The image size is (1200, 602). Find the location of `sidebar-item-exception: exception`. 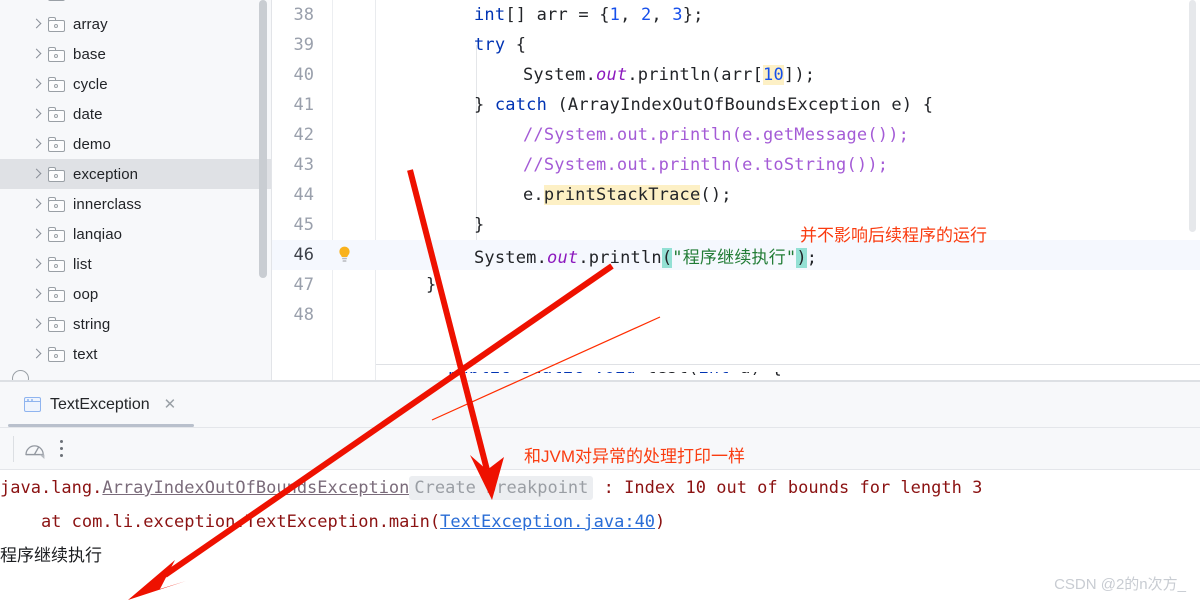

sidebar-item-exception: exception is located at coordinates (136, 174).